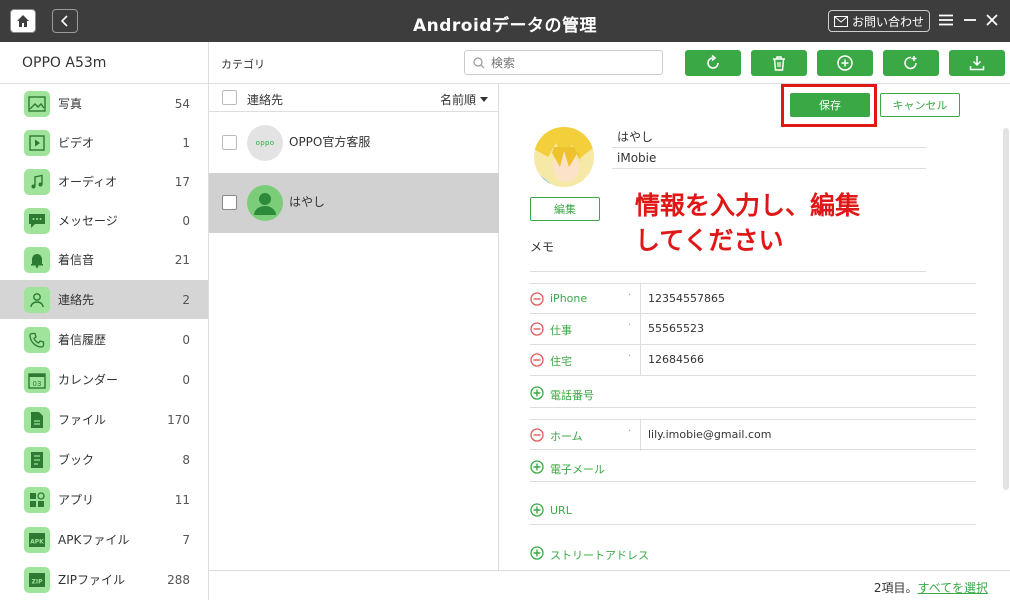 The image size is (1010, 600). Describe the element at coordinates (76, 260) in the screenshot. I see `sidebar-item-label: 着信音` at that location.